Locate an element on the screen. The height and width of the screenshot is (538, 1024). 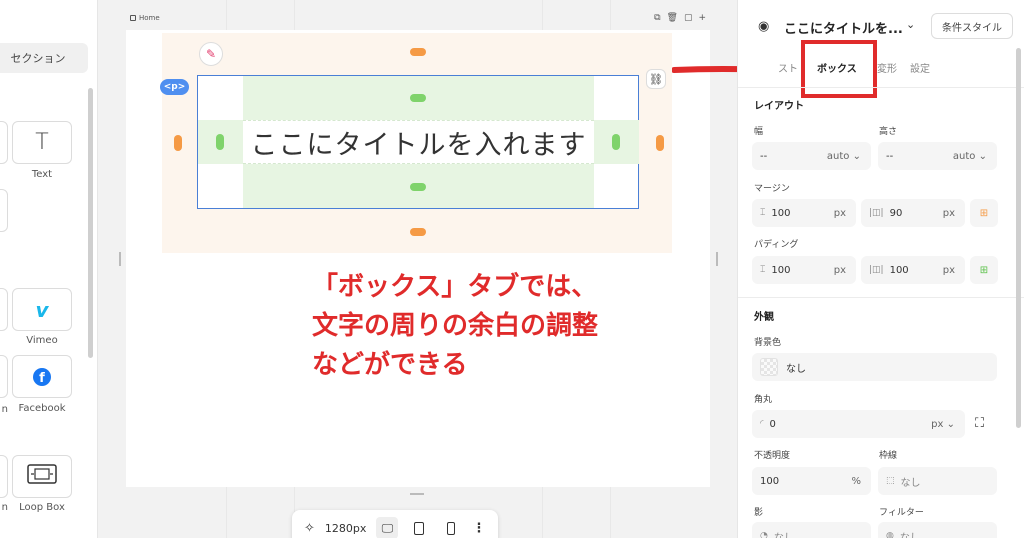
opacity-field: 100 % is located at coordinates (811, 481).